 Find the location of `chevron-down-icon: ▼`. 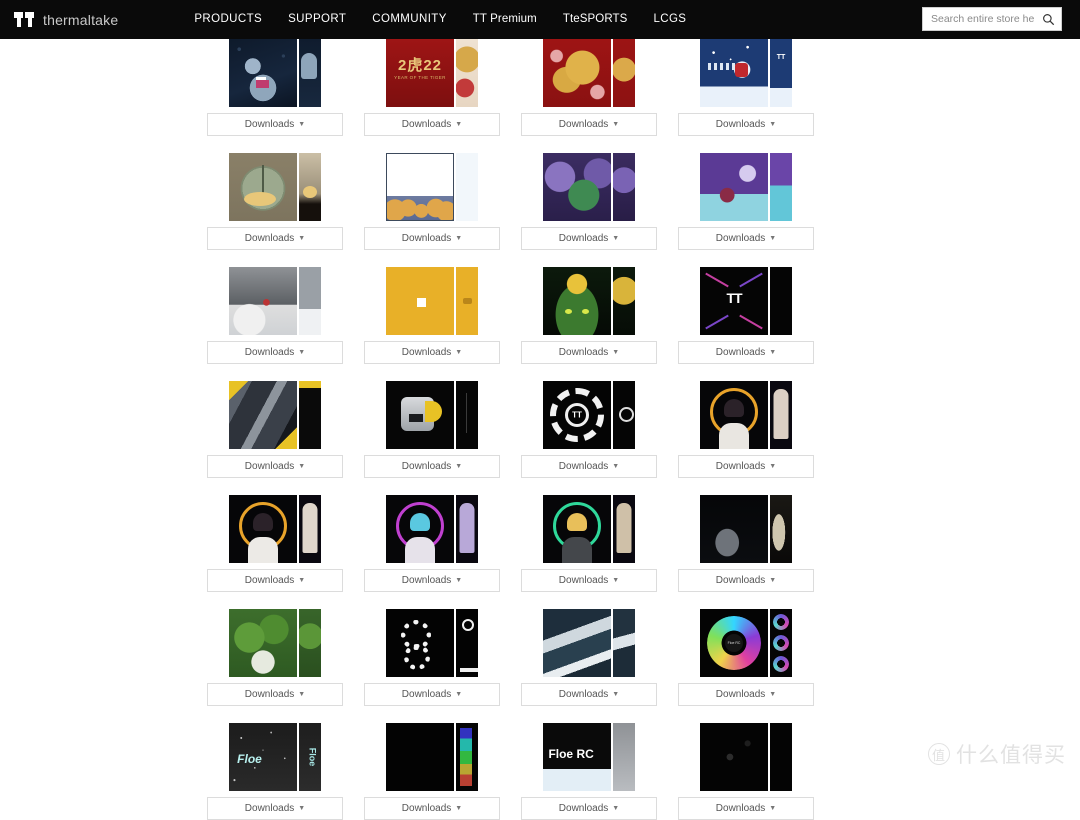

chevron-down-icon: ▼ is located at coordinates (458, 694).